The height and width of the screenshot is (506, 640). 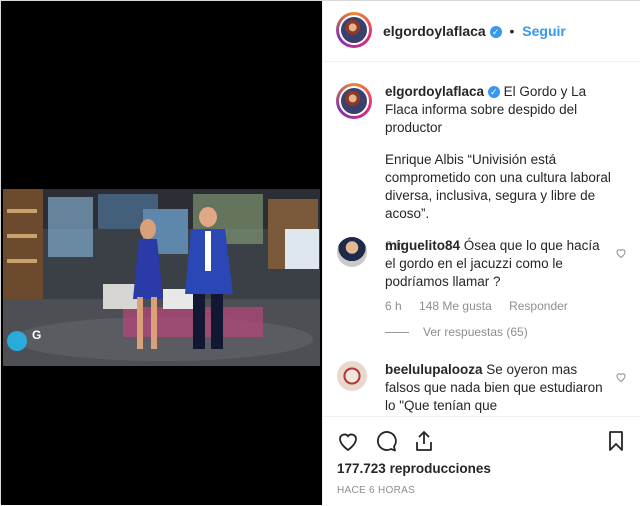 What do you see at coordinates (348, 441) in the screenshot?
I see `heart-icon` at bounding box center [348, 441].